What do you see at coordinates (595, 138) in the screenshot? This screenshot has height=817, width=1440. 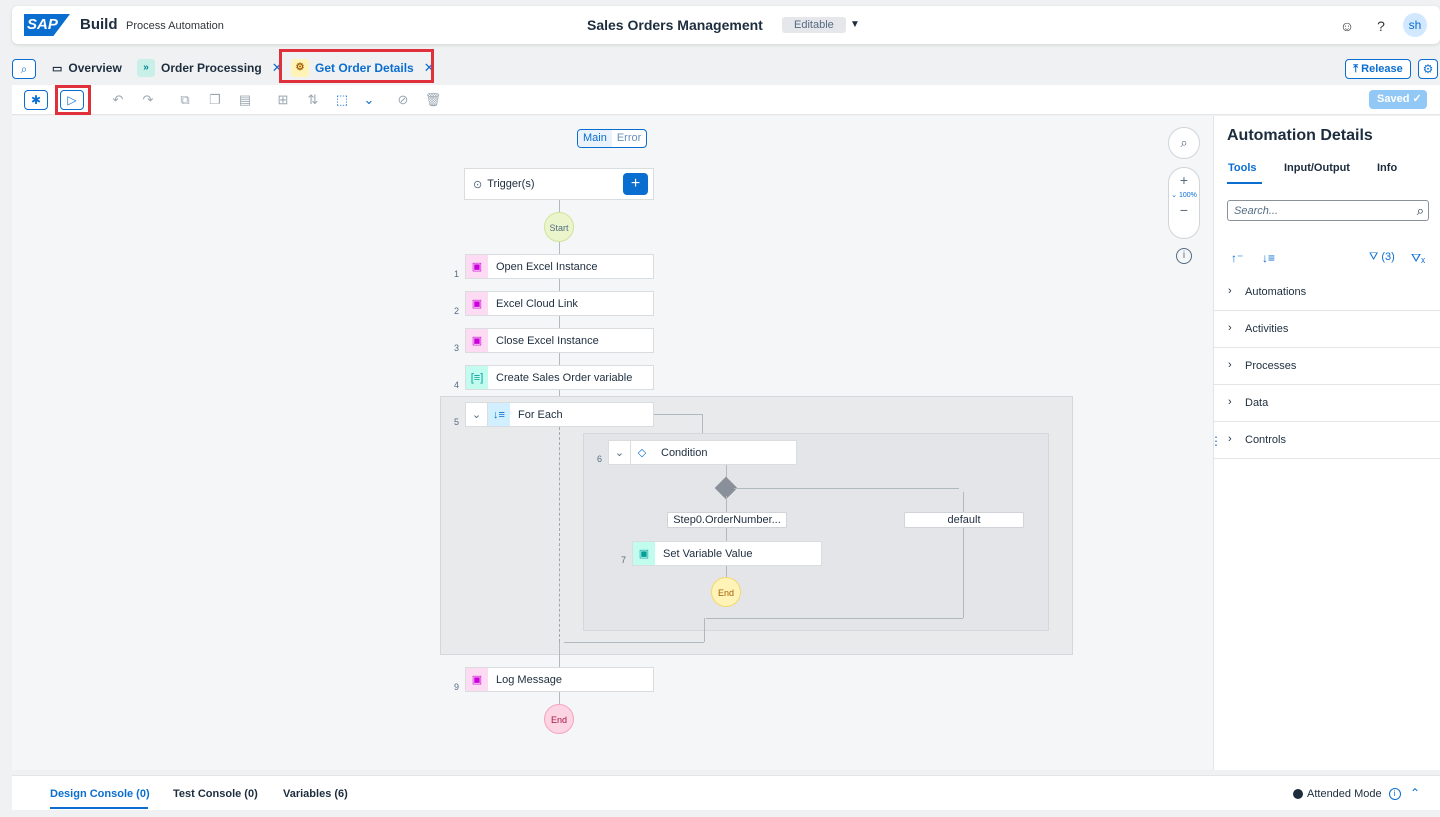 I see `main-flow-tab: Main` at bounding box center [595, 138].